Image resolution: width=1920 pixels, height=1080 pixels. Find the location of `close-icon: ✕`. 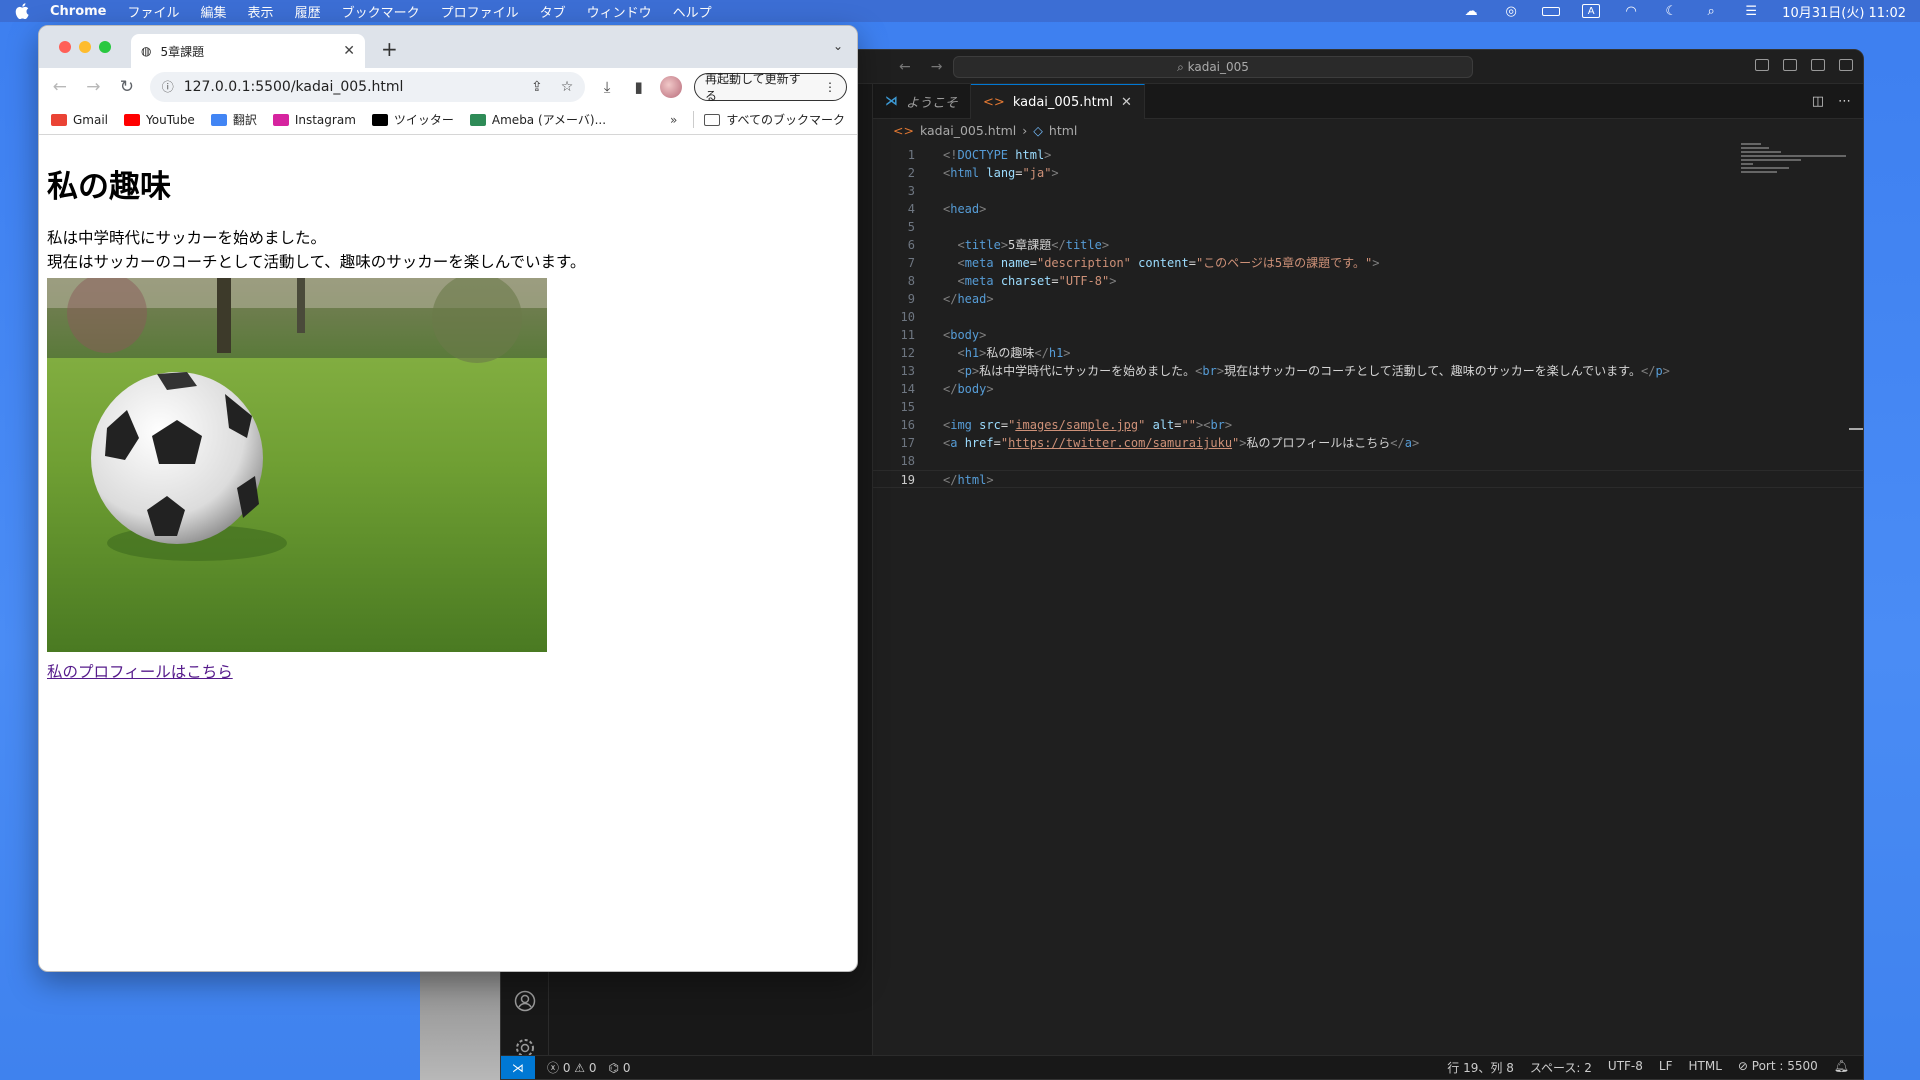

close-icon: ✕ is located at coordinates (349, 51).